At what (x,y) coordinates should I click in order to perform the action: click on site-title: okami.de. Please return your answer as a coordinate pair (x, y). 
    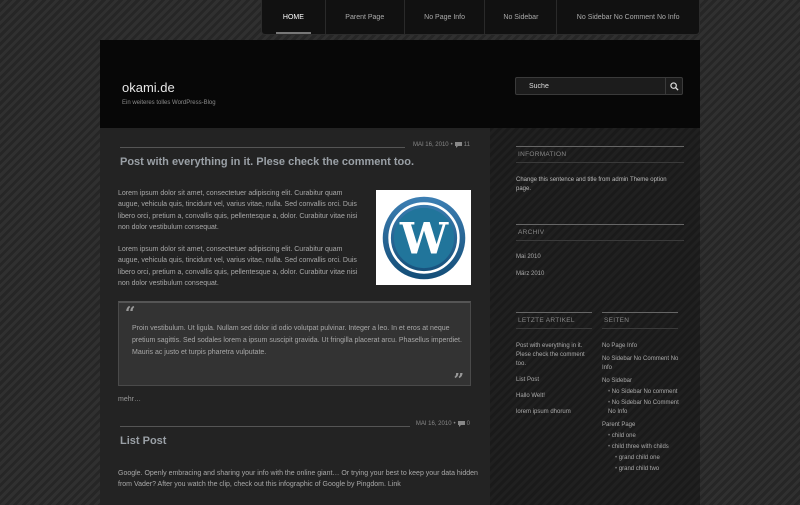
    Looking at the image, I should click on (148, 87).